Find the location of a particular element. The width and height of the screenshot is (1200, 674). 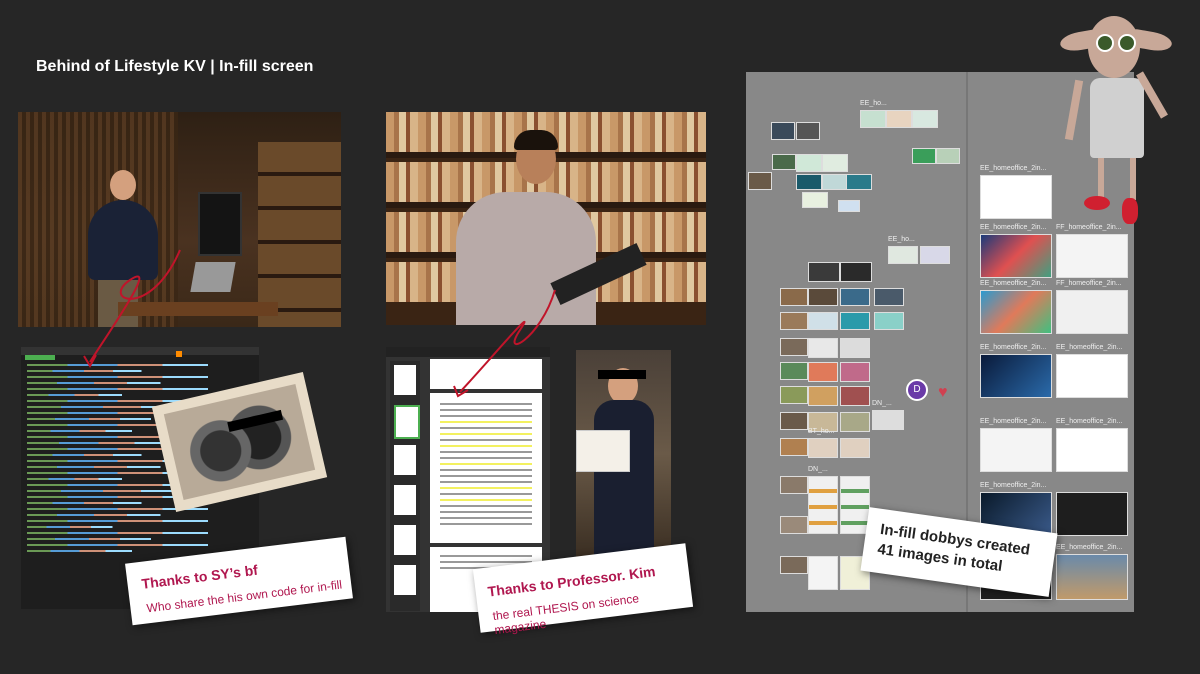

dobby-figure is located at coordinates (1119, 117).